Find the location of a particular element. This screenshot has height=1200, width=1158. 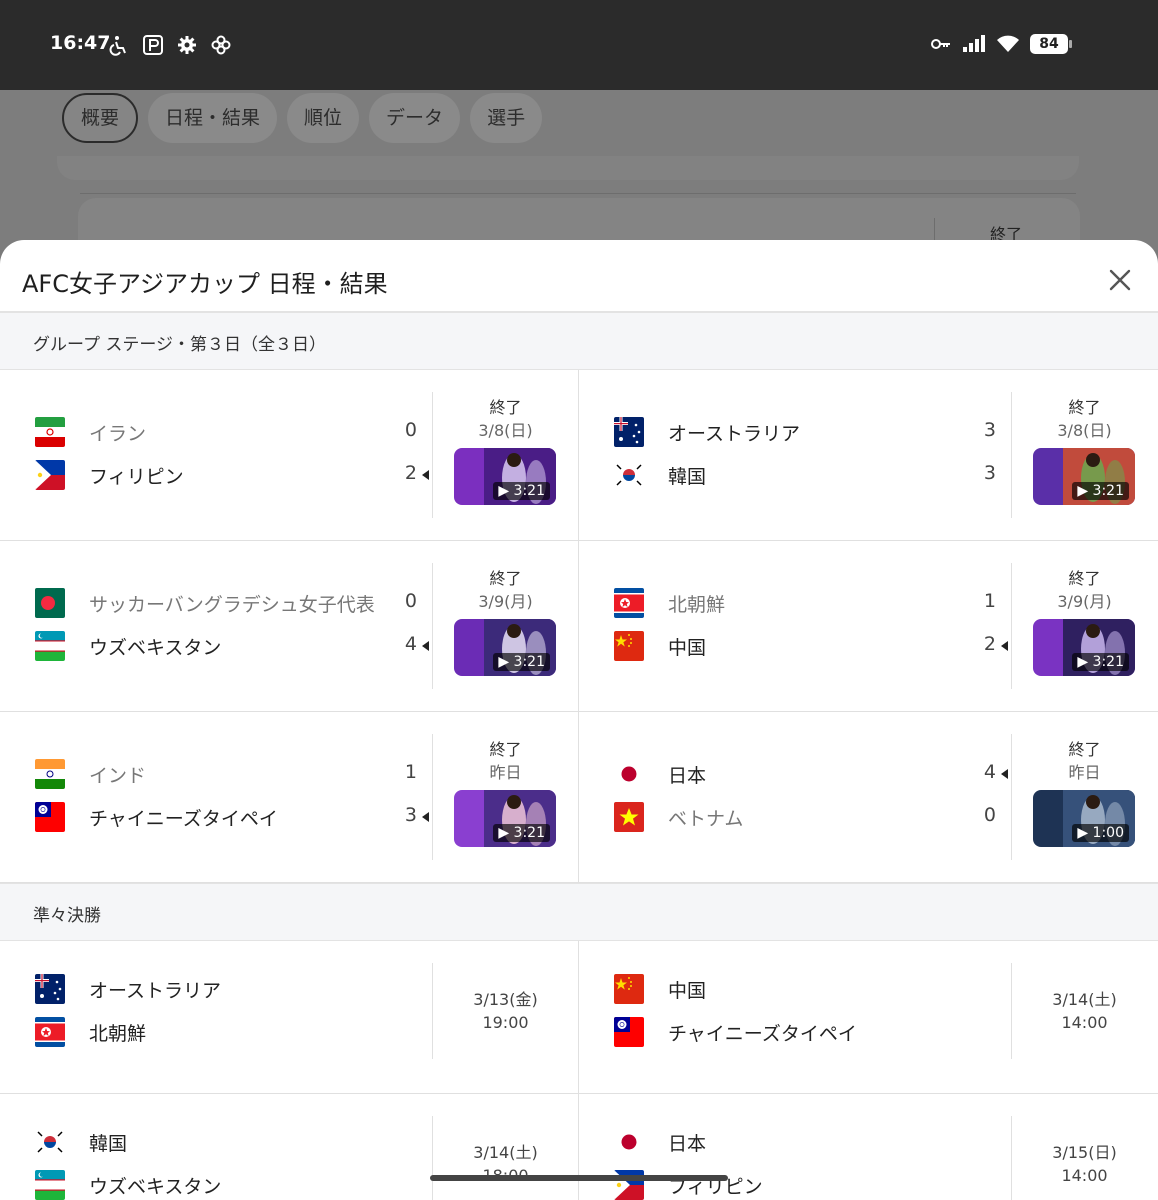

match-card: 日本 フィリピン 3/15(日) 14:00 is located at coordinates (868, 1147).